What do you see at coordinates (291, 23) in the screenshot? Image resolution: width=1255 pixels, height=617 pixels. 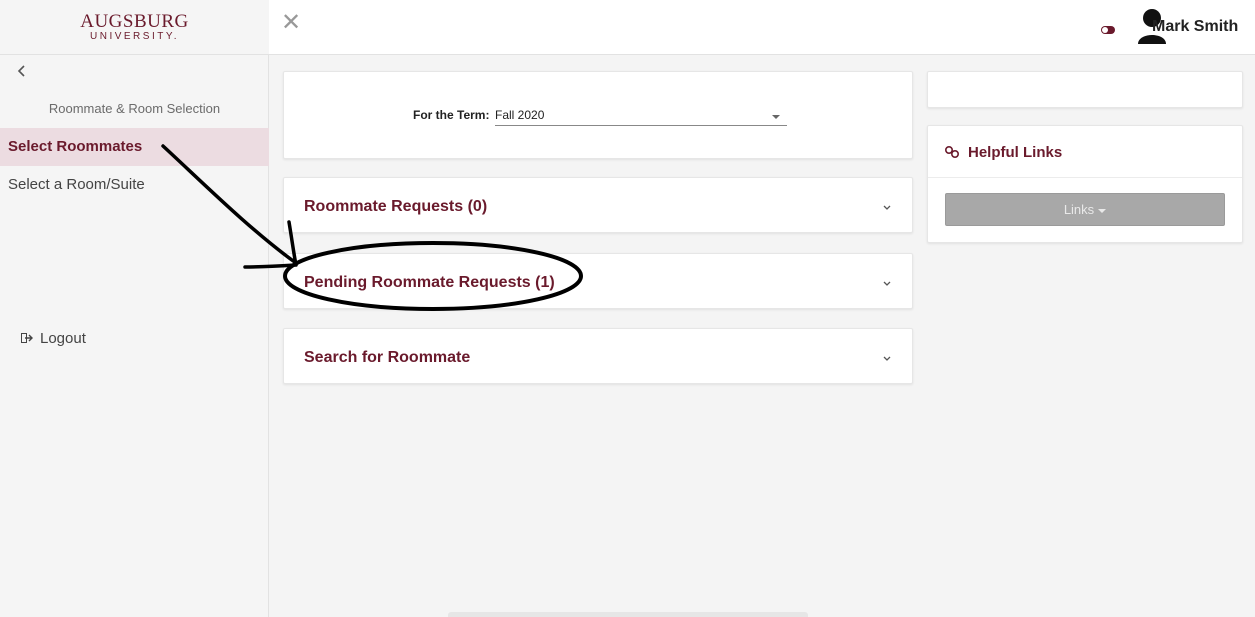 I see `close-icon: ✕` at bounding box center [291, 23].